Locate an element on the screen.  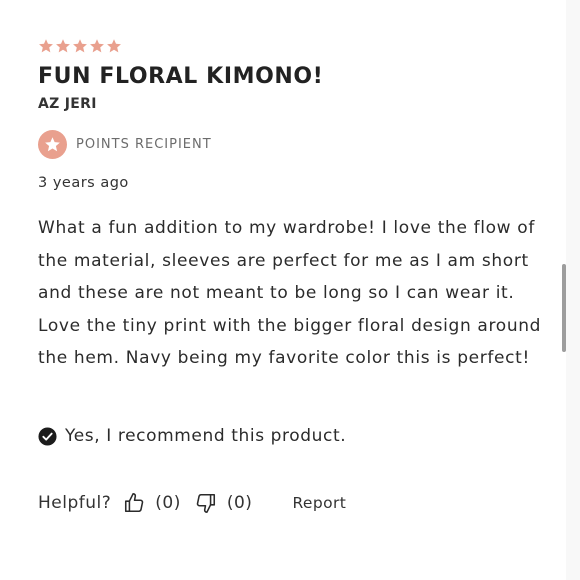
helpful-yes-count: (0) is located at coordinates (168, 503).